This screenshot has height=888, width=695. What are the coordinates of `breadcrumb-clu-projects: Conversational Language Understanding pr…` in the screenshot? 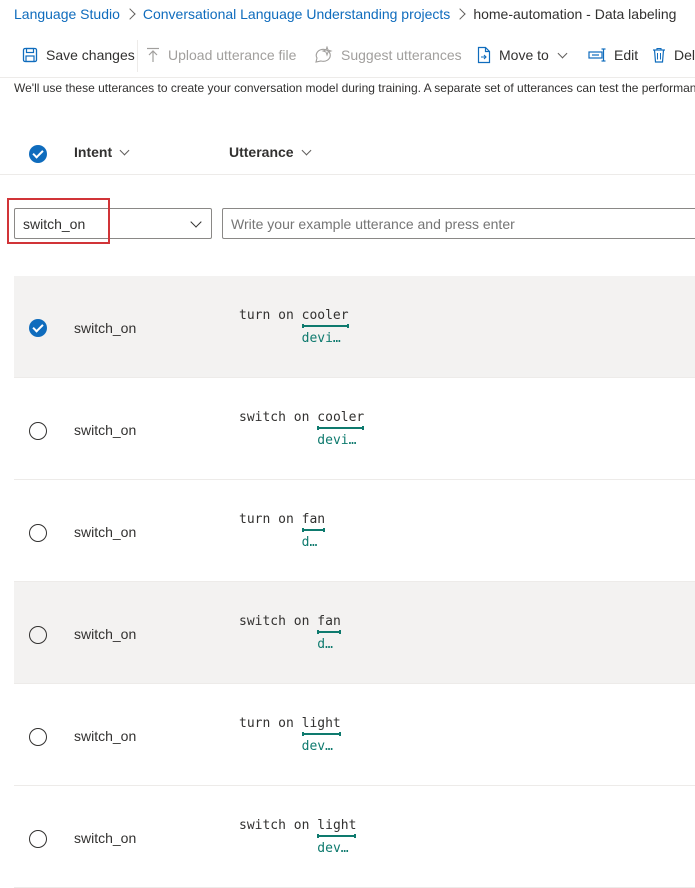 It's located at (296, 14).